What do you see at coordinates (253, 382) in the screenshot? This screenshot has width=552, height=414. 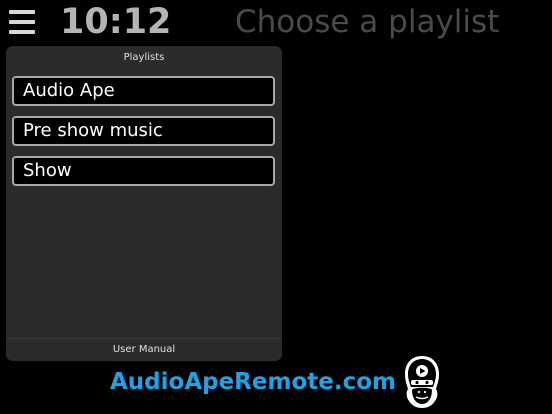 I see `website-link: AudioApeRemote.com` at bounding box center [253, 382].